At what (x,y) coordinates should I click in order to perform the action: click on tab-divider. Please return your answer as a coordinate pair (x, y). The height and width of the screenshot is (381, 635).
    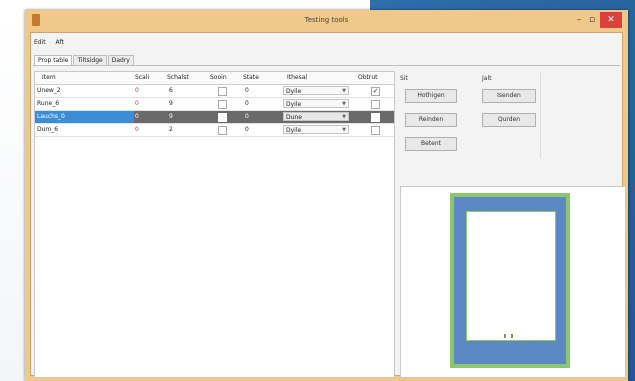
    Looking at the image, I should click on (326, 65).